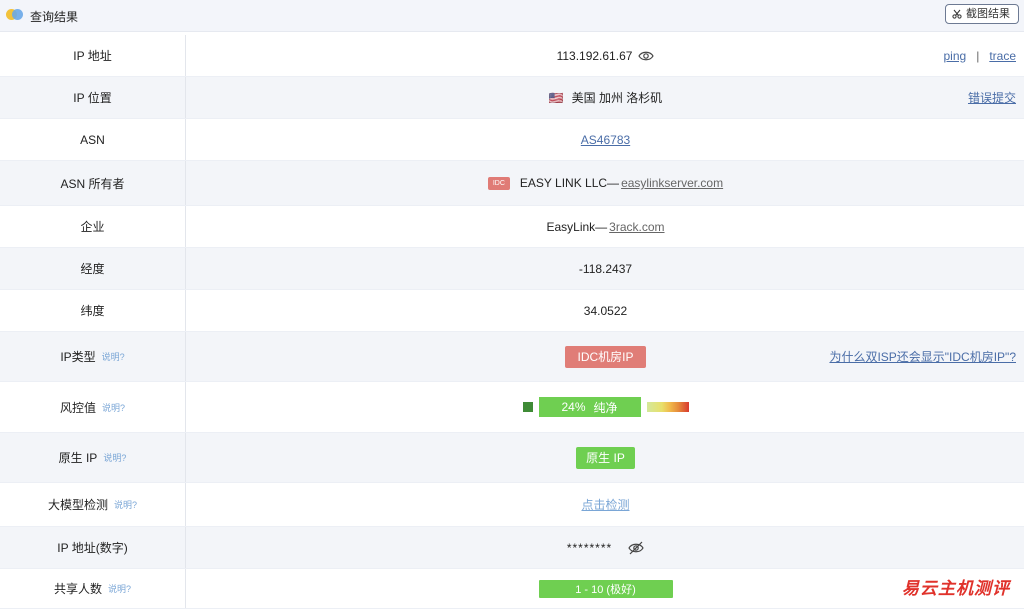 This screenshot has width=1024, height=609. I want to click on location-tools: 错误提交, so click(992, 97).